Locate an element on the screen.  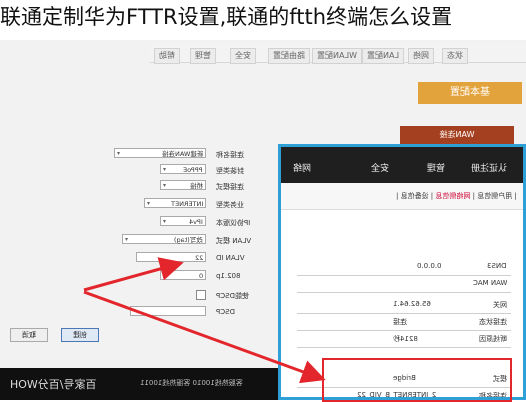
router-tab-status: 状态 is located at coordinates (455, 56).